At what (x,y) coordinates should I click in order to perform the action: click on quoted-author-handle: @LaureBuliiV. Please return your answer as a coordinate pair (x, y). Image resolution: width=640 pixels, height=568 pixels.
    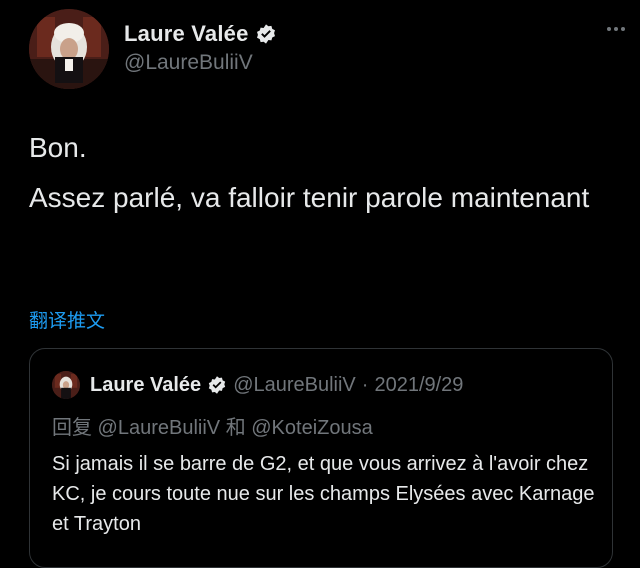
    Looking at the image, I should click on (294, 385).